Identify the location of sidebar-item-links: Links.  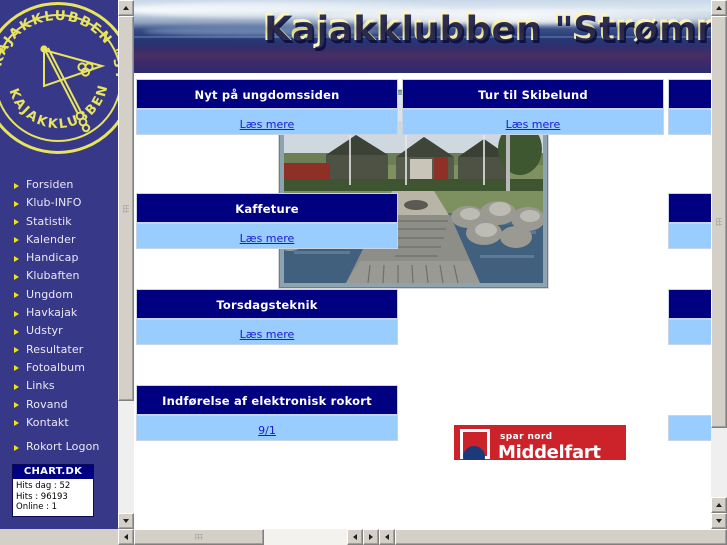
(59, 386).